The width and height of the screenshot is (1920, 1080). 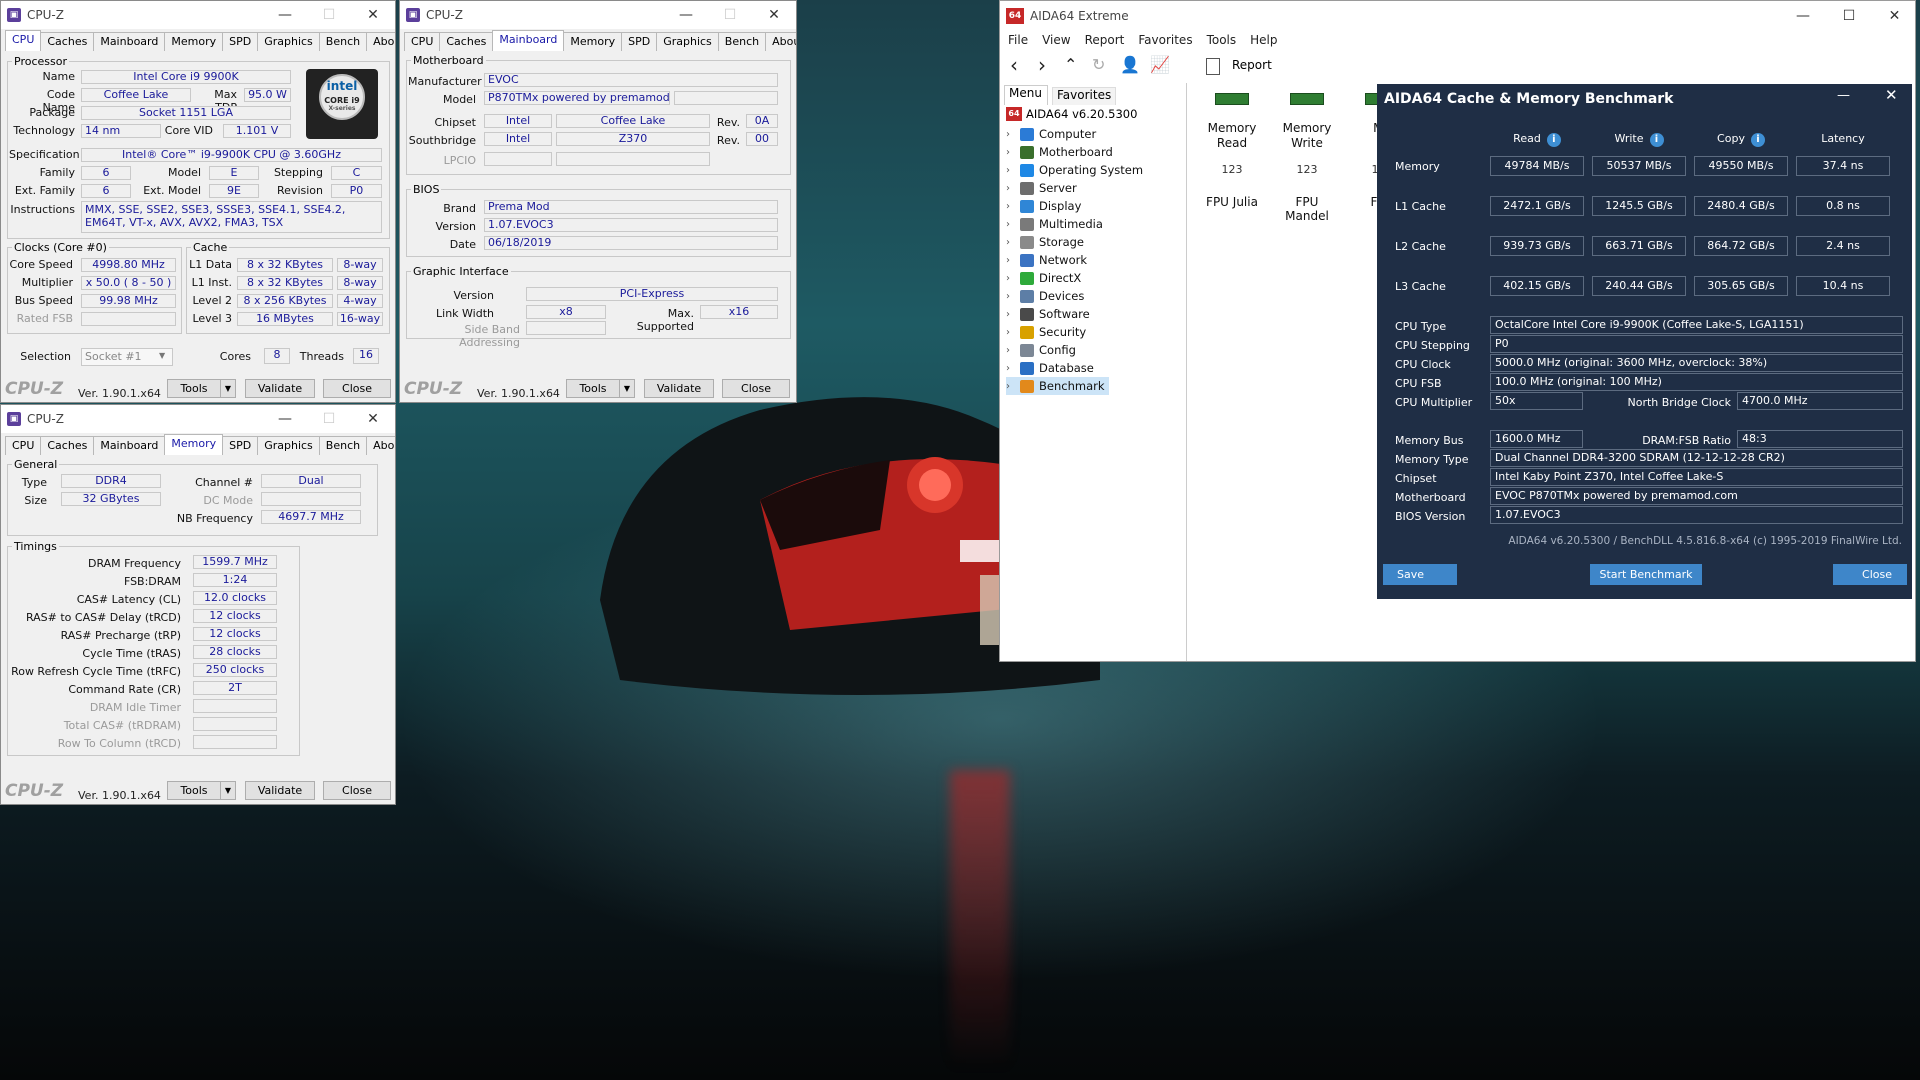 I want to click on nav-tab-favorites: Favorites, so click(x=1084, y=96).